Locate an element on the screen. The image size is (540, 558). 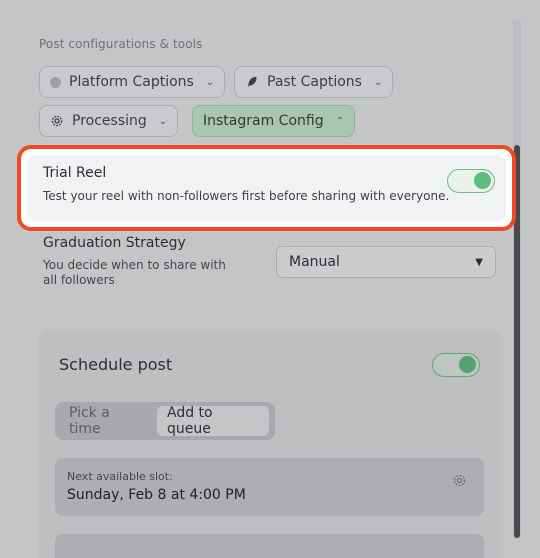
caret-down-icon: ▼ is located at coordinates (479, 262).